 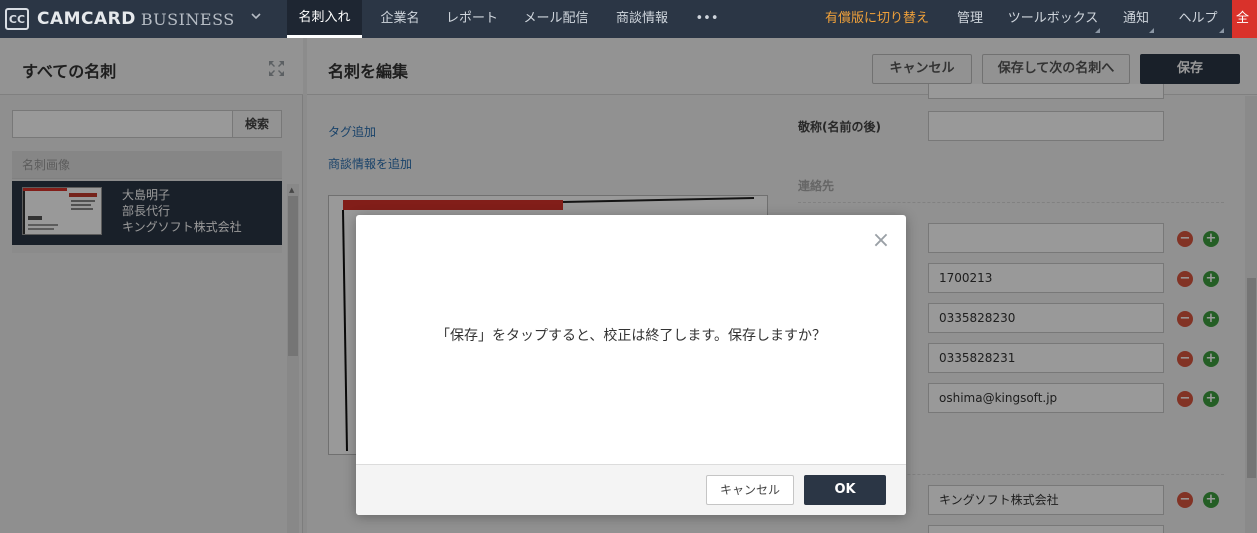 I want to click on nav-account: 全, so click(x=1244, y=19).